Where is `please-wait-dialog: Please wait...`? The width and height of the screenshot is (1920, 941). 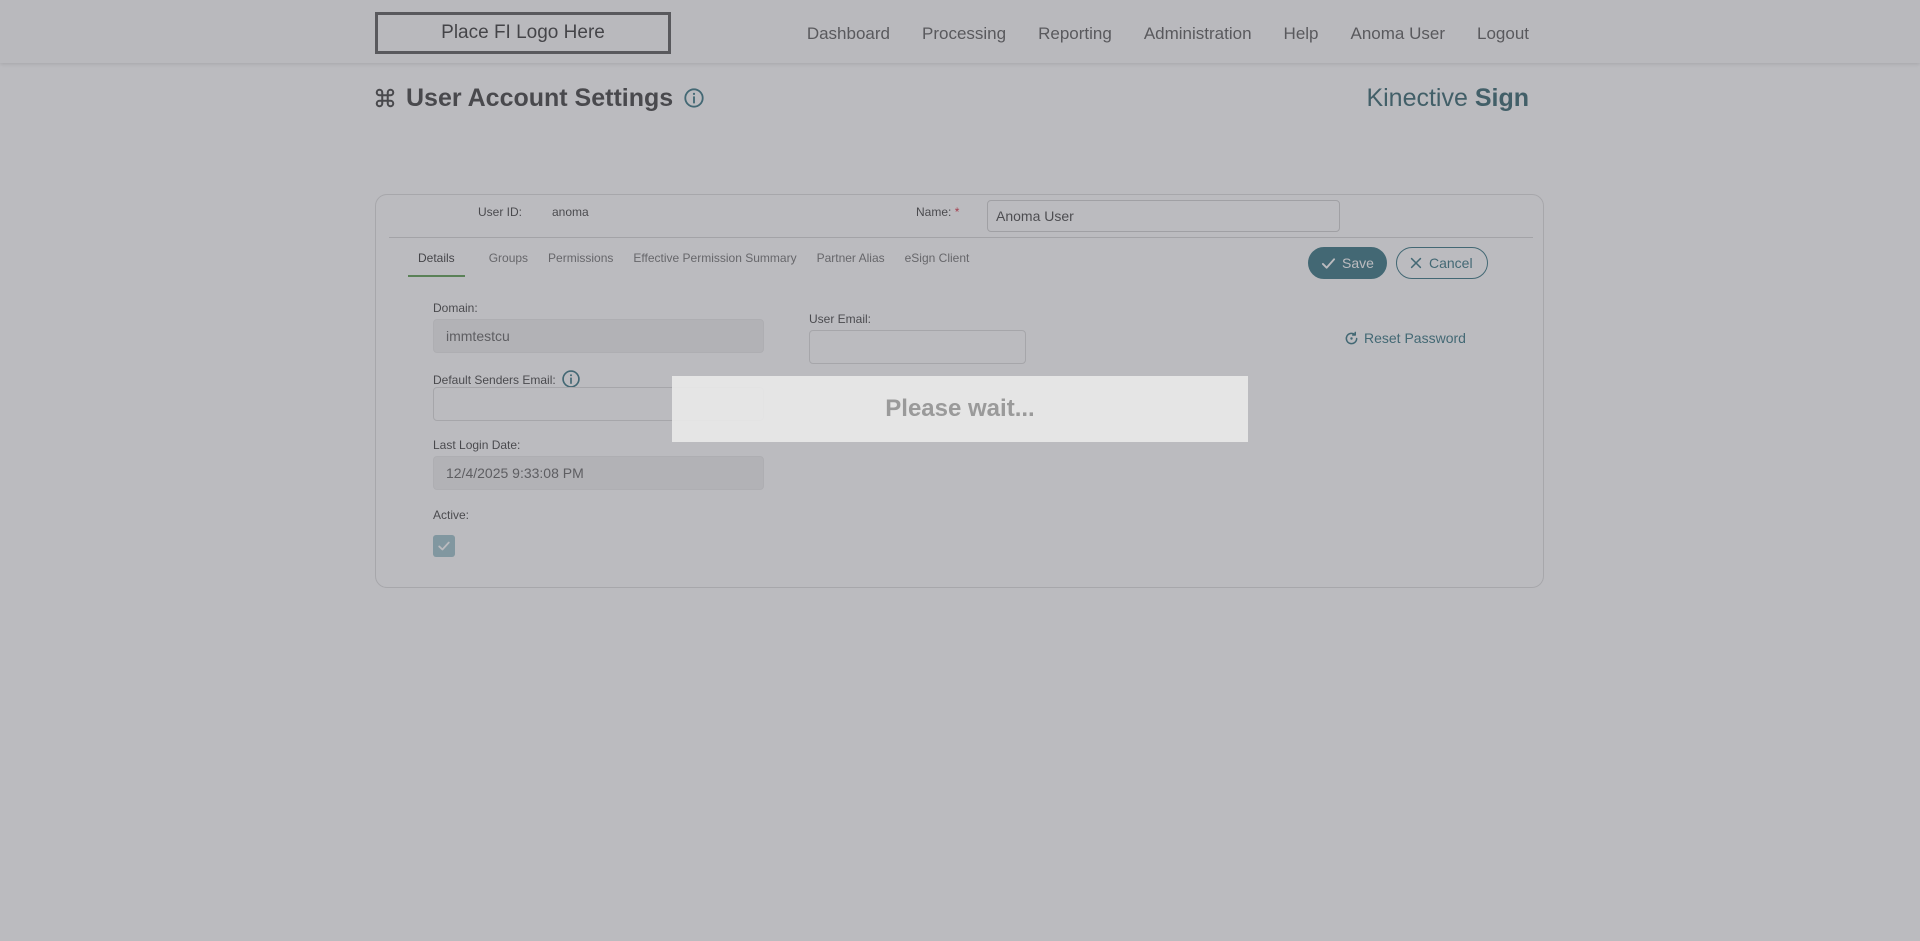
please-wait-dialog: Please wait... is located at coordinates (960, 409).